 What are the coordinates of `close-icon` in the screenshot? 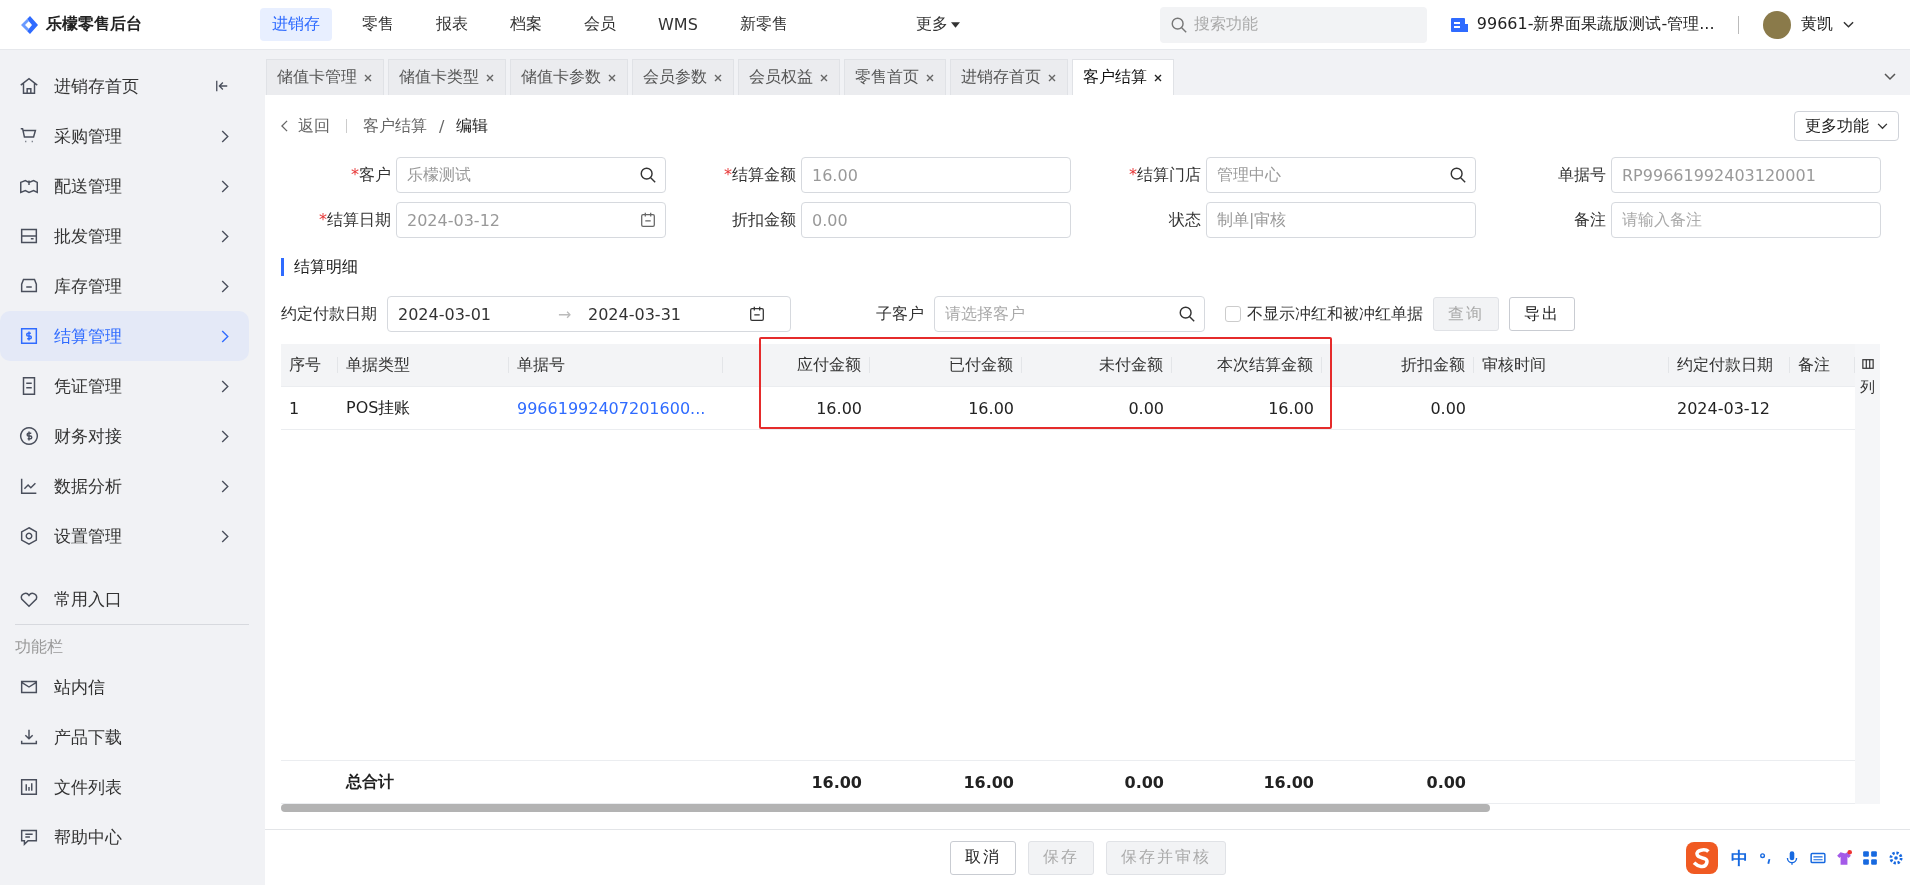 It's located at (1158, 77).